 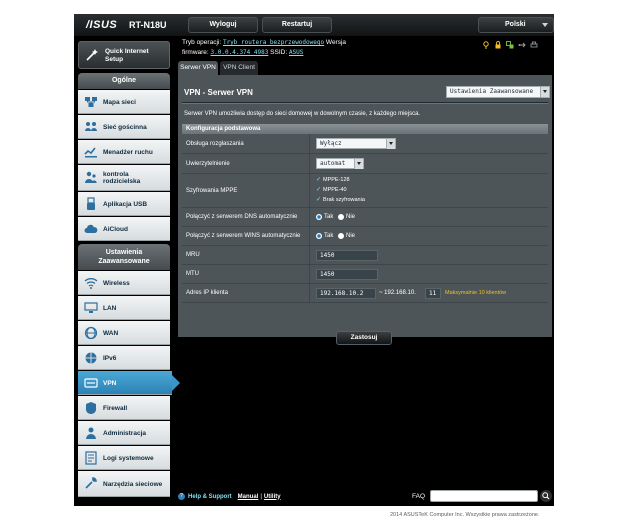 What do you see at coordinates (279, 52) in the screenshot?
I see `ssid-label: SSID:` at bounding box center [279, 52].